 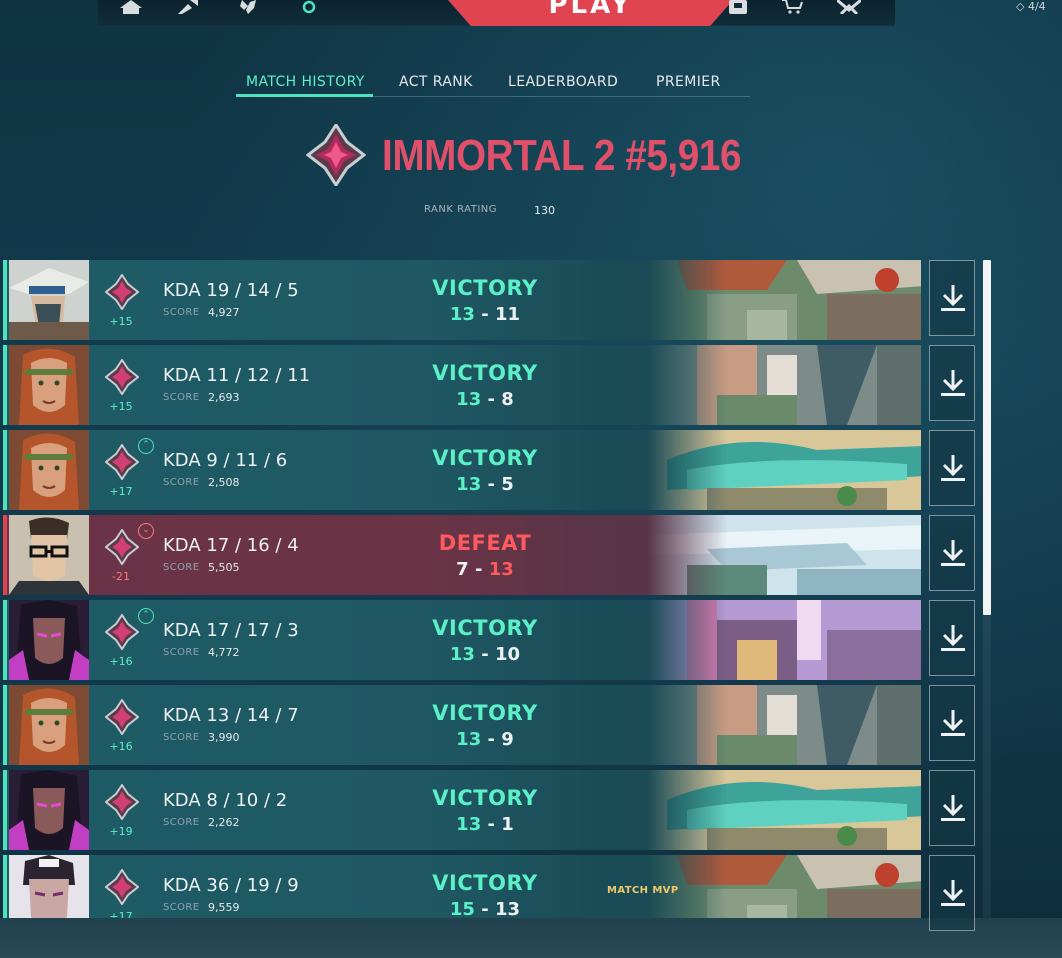 What do you see at coordinates (224, 652) in the screenshot?
I see `combat-score: 4,772` at bounding box center [224, 652].